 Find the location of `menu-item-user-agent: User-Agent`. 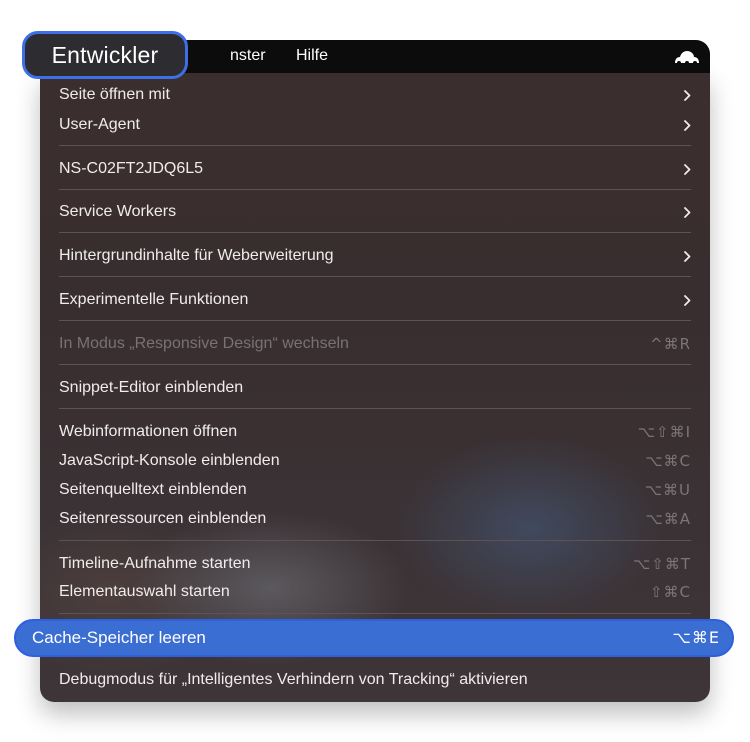

menu-item-user-agent: User-Agent is located at coordinates (375, 125).